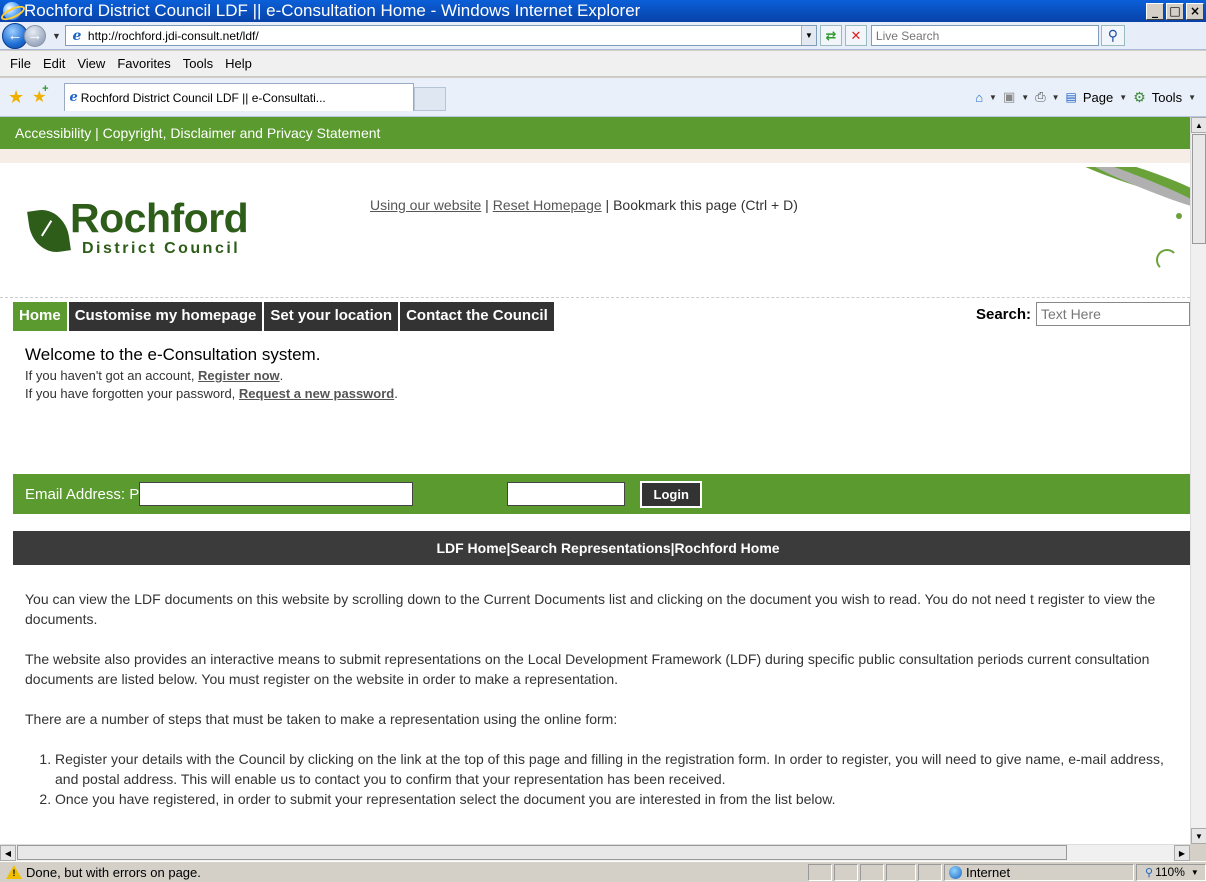  I want to click on add-favorite-icon: ★, so click(40, 95).